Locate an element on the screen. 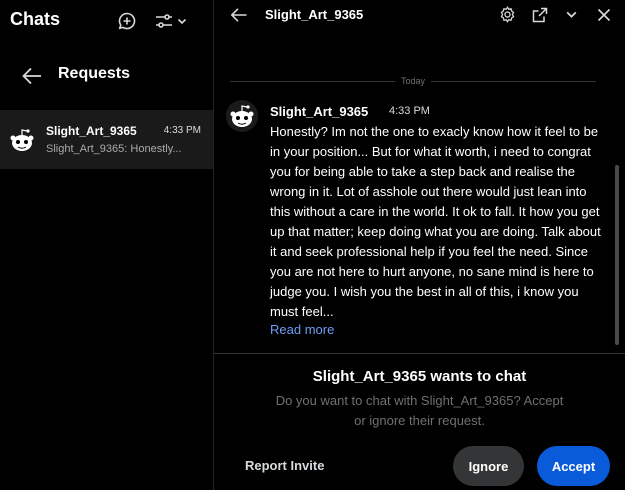 The height and width of the screenshot is (490, 625). requests-title: Requests is located at coordinates (94, 73).